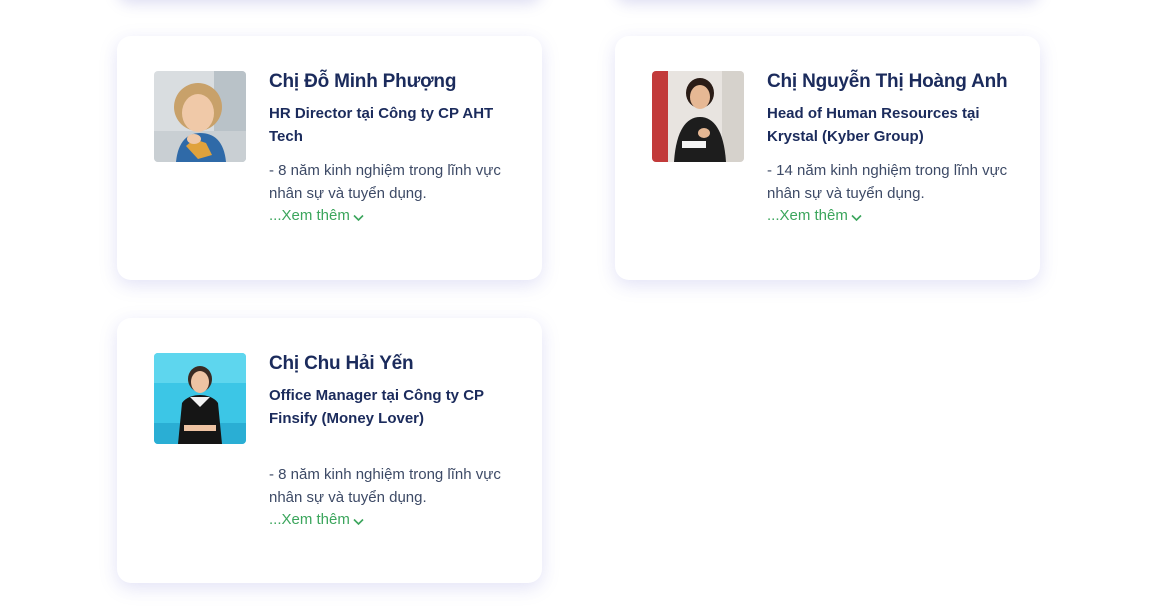 This screenshot has height=607, width=1173. Describe the element at coordinates (341, 363) in the screenshot. I see `speaker-name: Chị Chu Hải Yến` at that location.